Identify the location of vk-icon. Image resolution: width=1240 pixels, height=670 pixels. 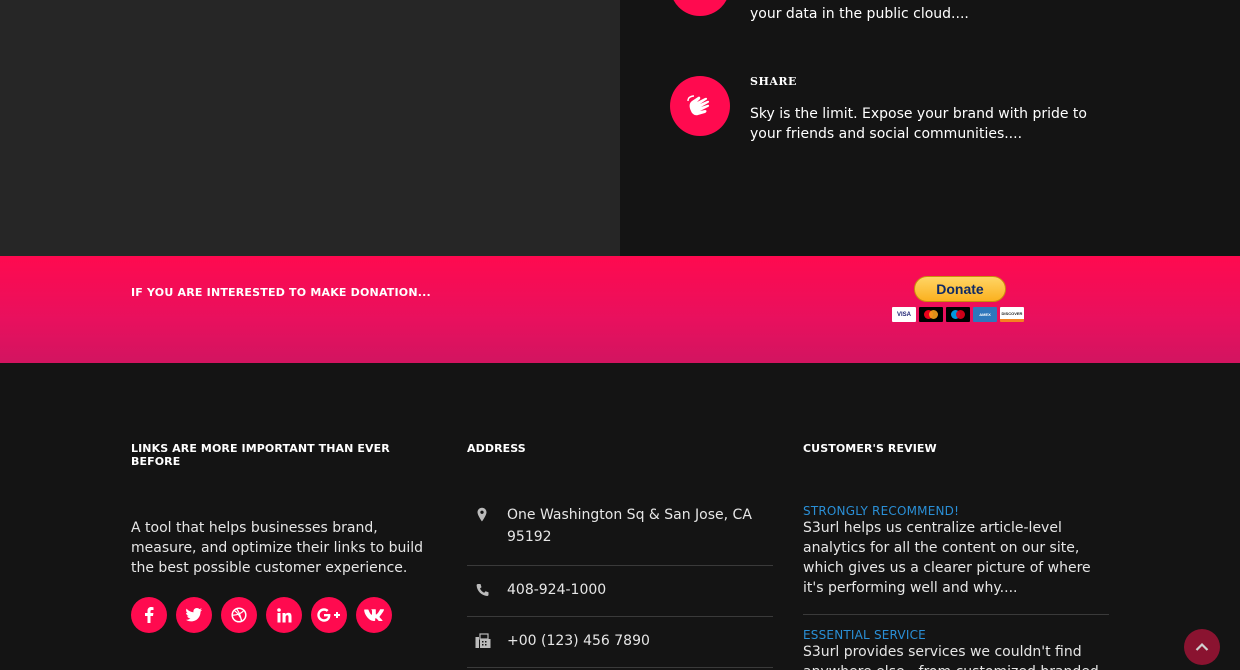
(374, 615).